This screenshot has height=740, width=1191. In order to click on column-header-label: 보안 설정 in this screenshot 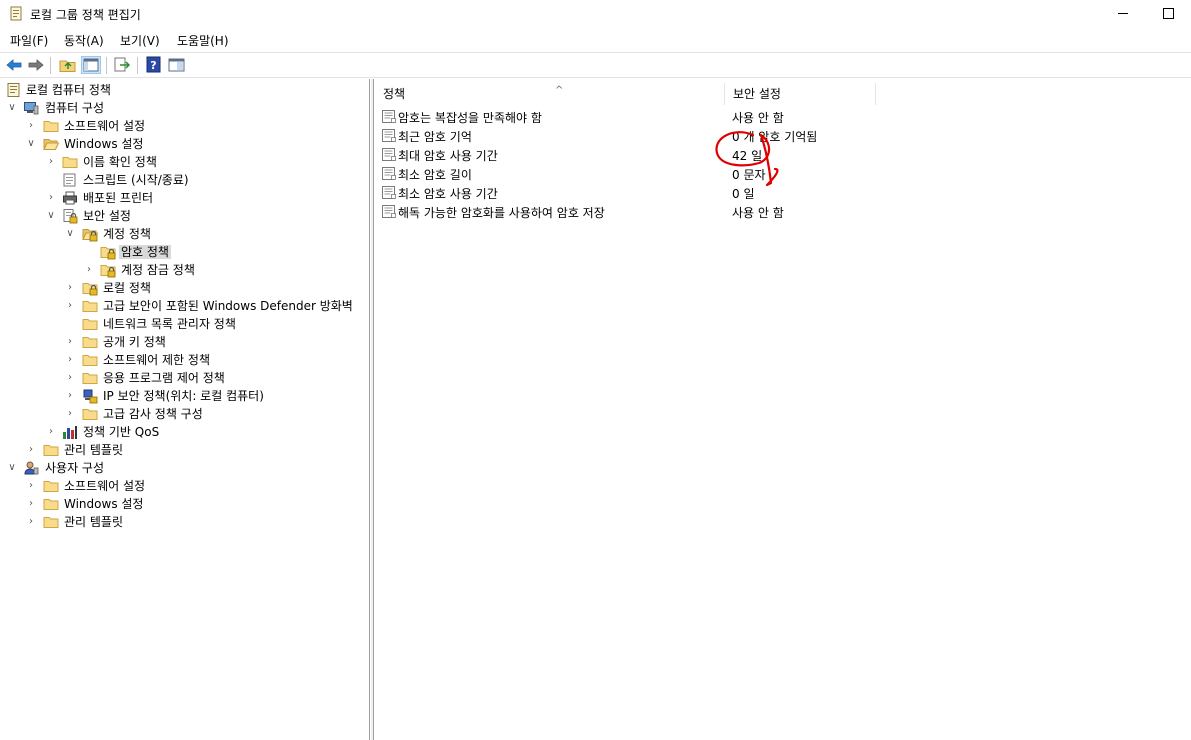, I will do `click(757, 94)`.